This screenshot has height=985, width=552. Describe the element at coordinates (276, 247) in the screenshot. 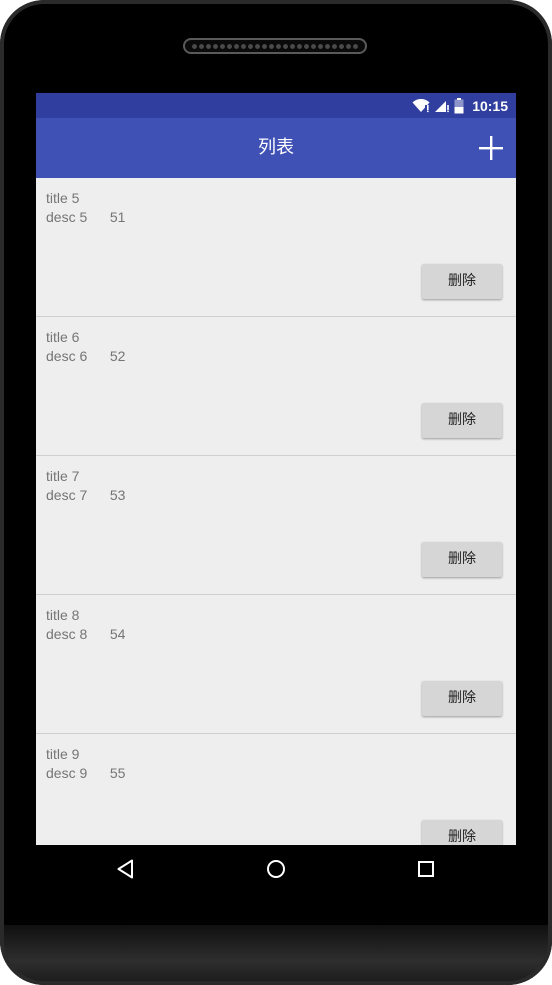

I see `list-item: title 5 desc 5 51 删除` at that location.